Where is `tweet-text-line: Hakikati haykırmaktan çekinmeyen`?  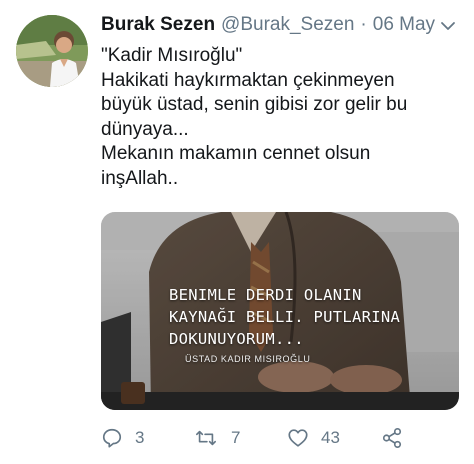
tweet-text-line: Hakikati haykırmaktan çekinmeyen is located at coordinates (248, 80).